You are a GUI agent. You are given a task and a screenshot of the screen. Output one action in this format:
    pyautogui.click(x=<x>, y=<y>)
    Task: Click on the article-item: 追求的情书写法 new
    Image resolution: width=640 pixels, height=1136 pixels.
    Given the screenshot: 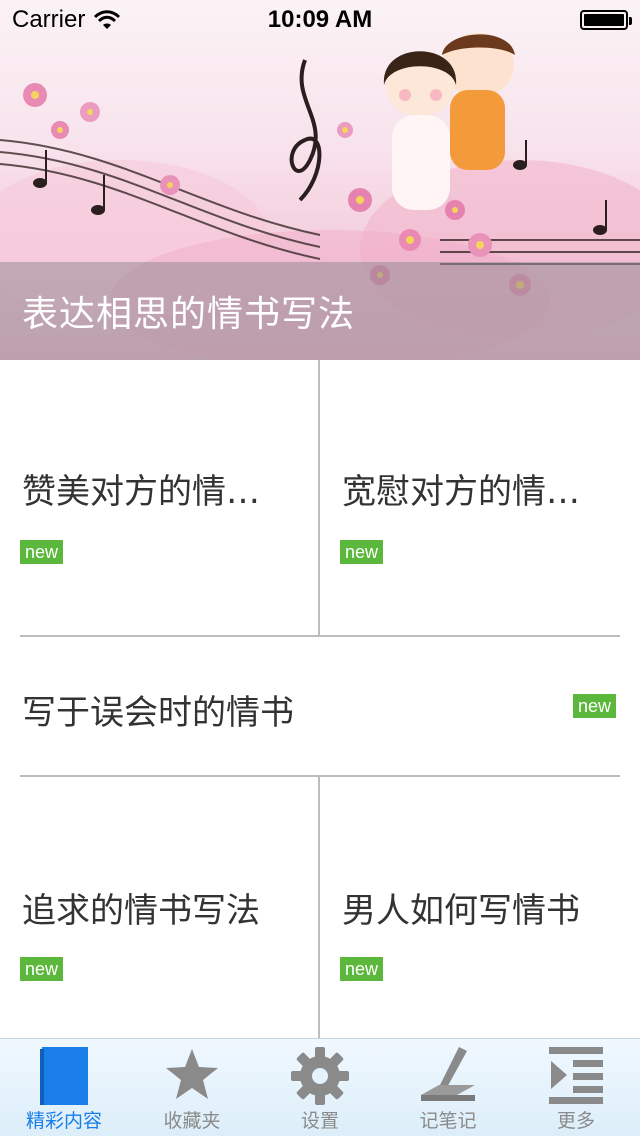 What is the action you would take?
    pyautogui.click(x=159, y=907)
    